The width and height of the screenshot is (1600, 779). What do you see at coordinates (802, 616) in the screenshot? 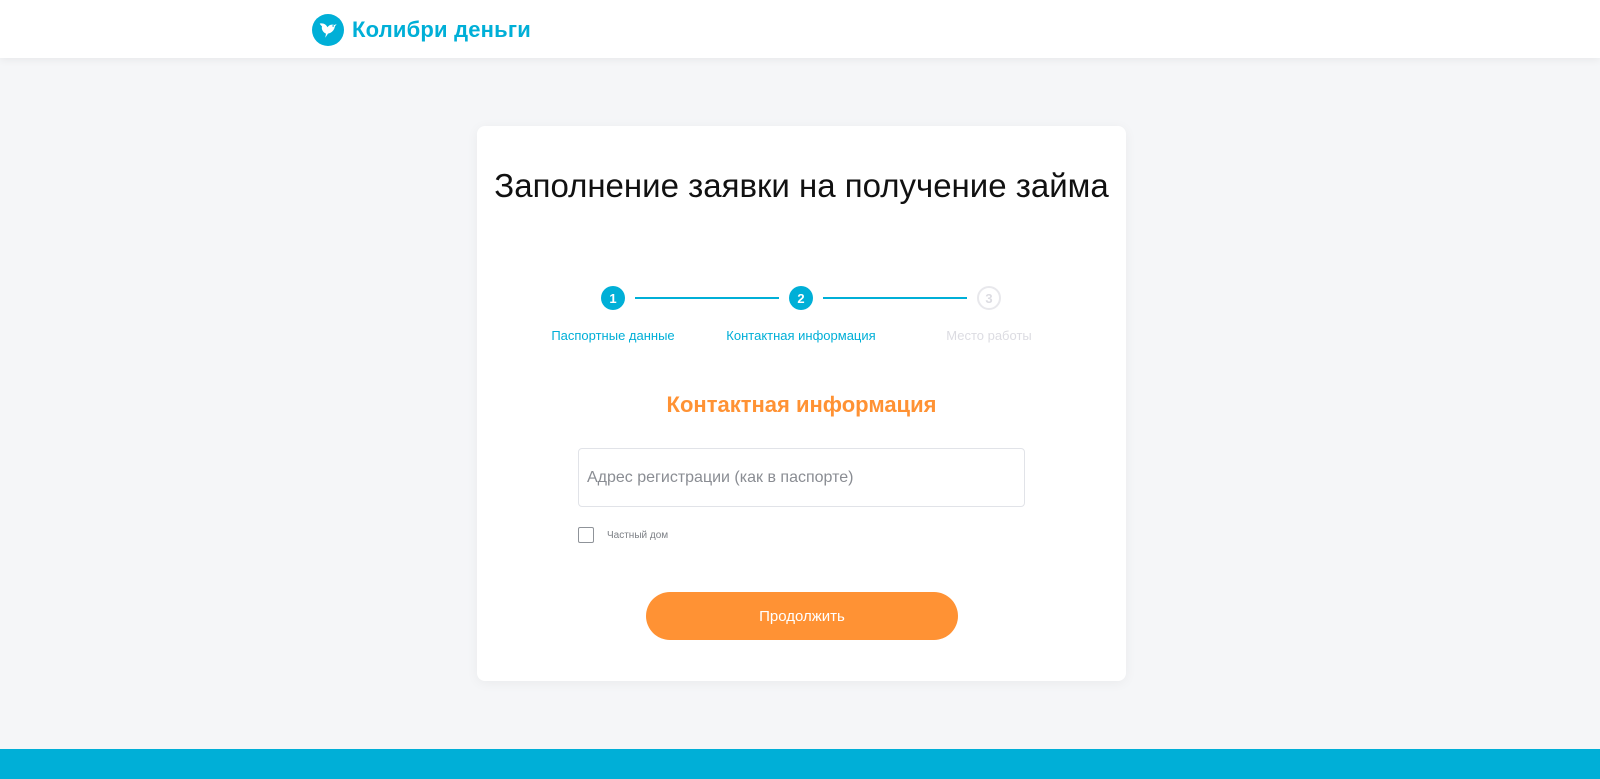
I see `continue-button: Продолжить` at bounding box center [802, 616].